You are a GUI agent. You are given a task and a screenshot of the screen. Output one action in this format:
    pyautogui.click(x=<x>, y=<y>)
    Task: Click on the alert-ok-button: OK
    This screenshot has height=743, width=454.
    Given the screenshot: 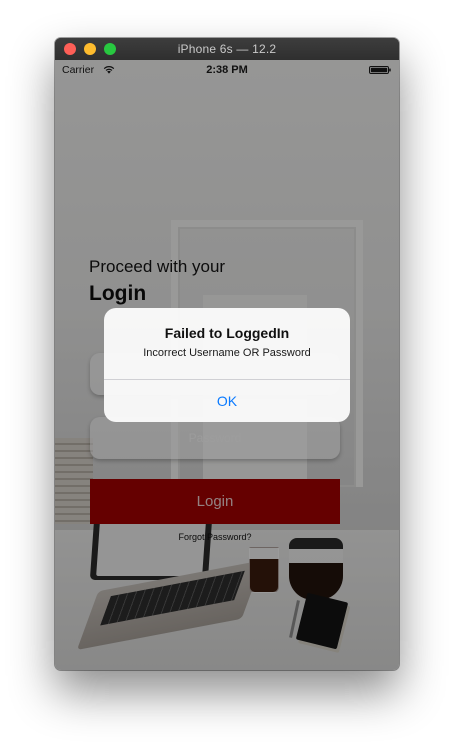 What is the action you would take?
    pyautogui.click(x=227, y=401)
    